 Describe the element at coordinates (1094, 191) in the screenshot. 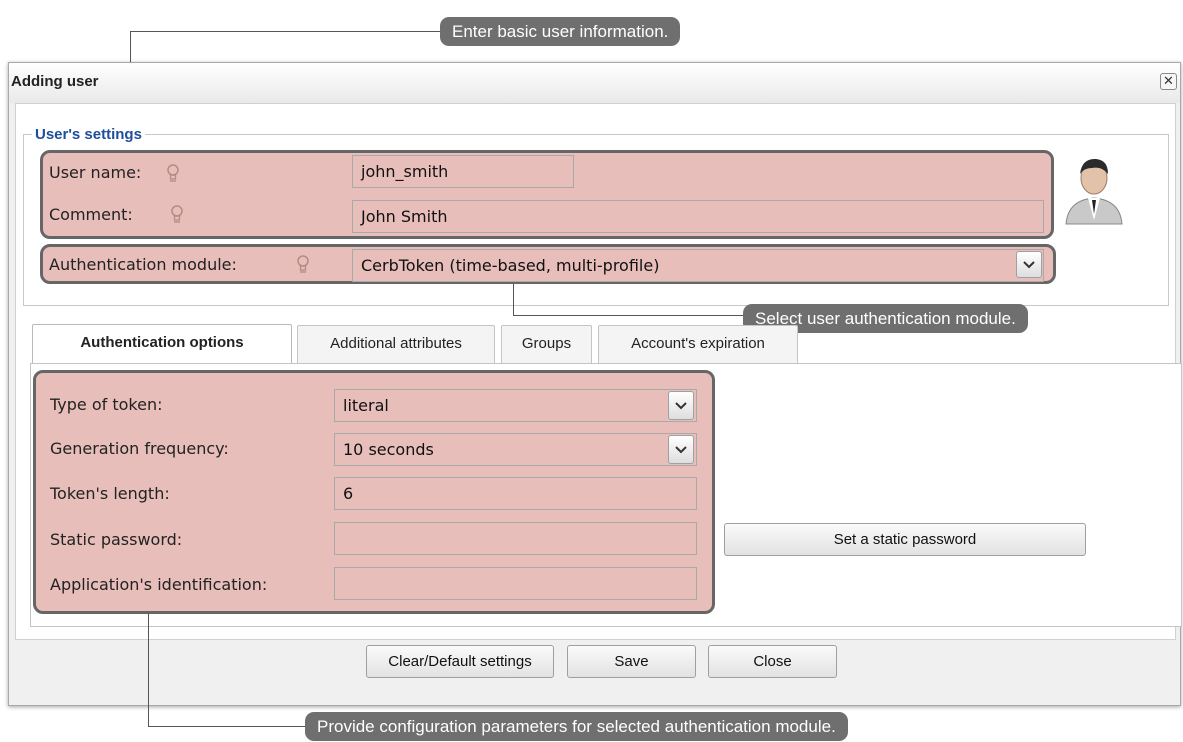

I see `user-avatar-icon` at that location.